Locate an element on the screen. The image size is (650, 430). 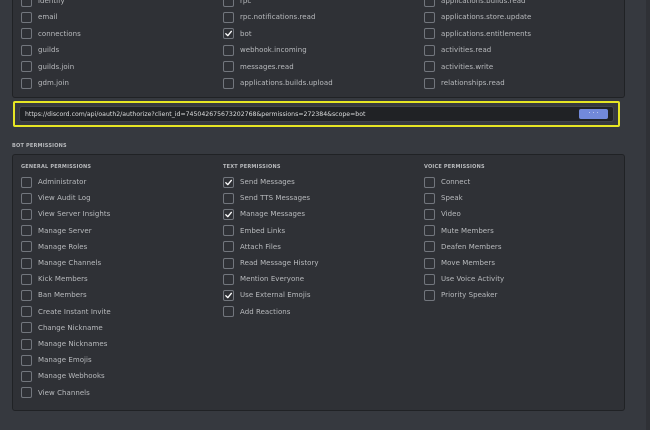
copy-url-button: · · · is located at coordinates (593, 114).